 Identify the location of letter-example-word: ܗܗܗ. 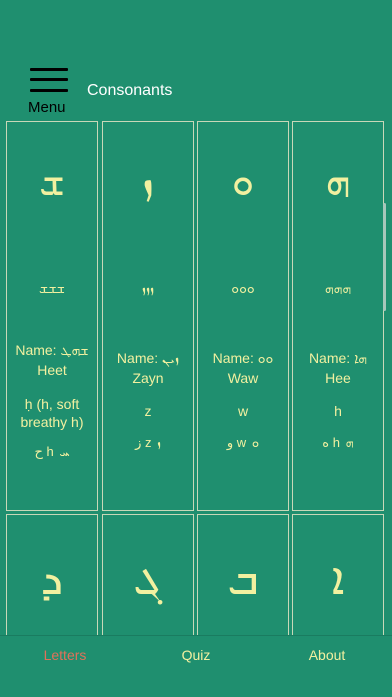
(338, 288).